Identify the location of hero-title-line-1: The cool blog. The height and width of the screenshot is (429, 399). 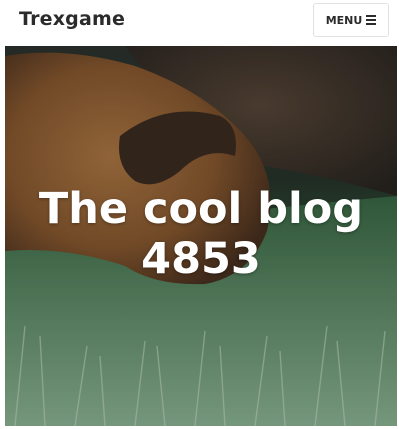
(201, 209).